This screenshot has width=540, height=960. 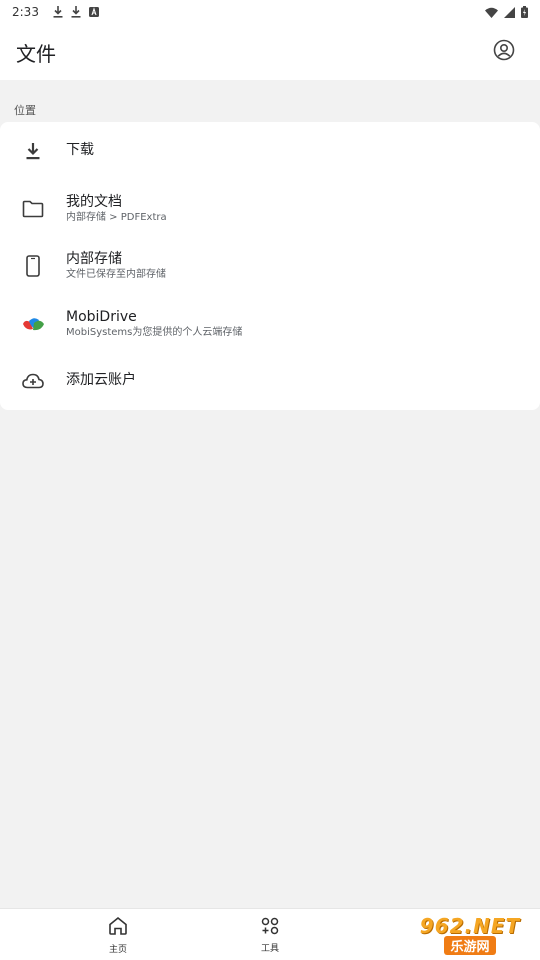 What do you see at coordinates (94, 201) in the screenshot?
I see `location-title: 我的文档` at bounding box center [94, 201].